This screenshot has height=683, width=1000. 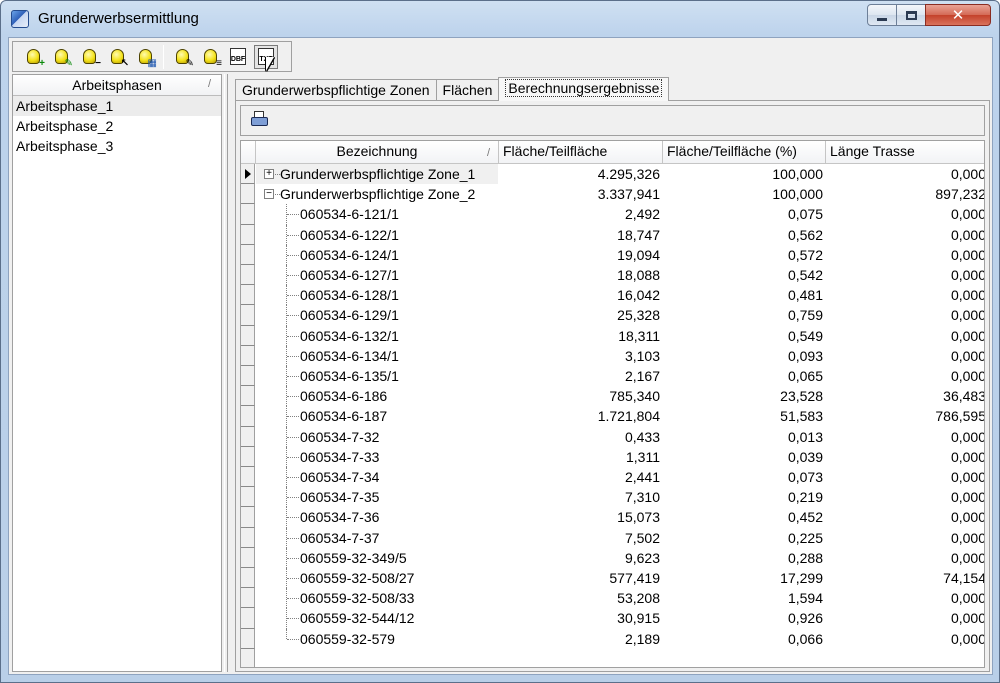 What do you see at coordinates (61, 57) in the screenshot?
I see `bulb-edit-button: ✎` at bounding box center [61, 57].